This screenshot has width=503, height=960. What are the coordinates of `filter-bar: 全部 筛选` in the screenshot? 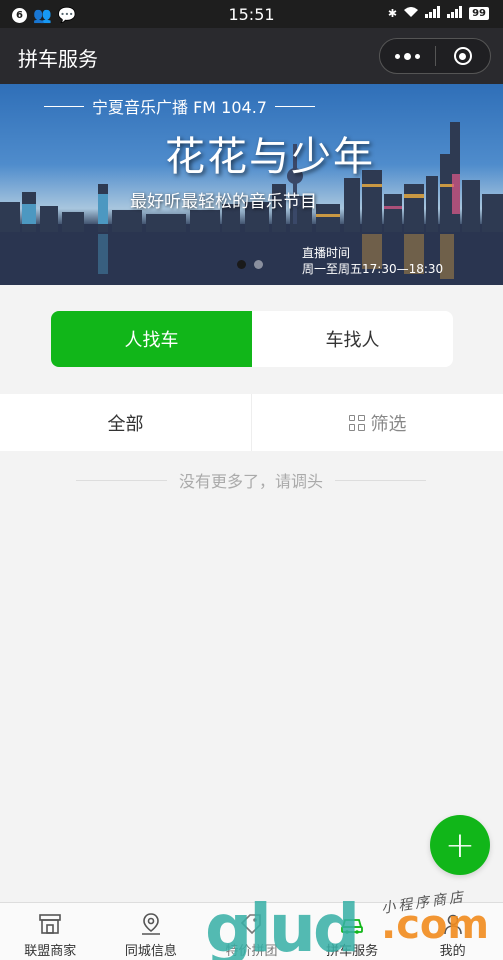 It's located at (251, 422).